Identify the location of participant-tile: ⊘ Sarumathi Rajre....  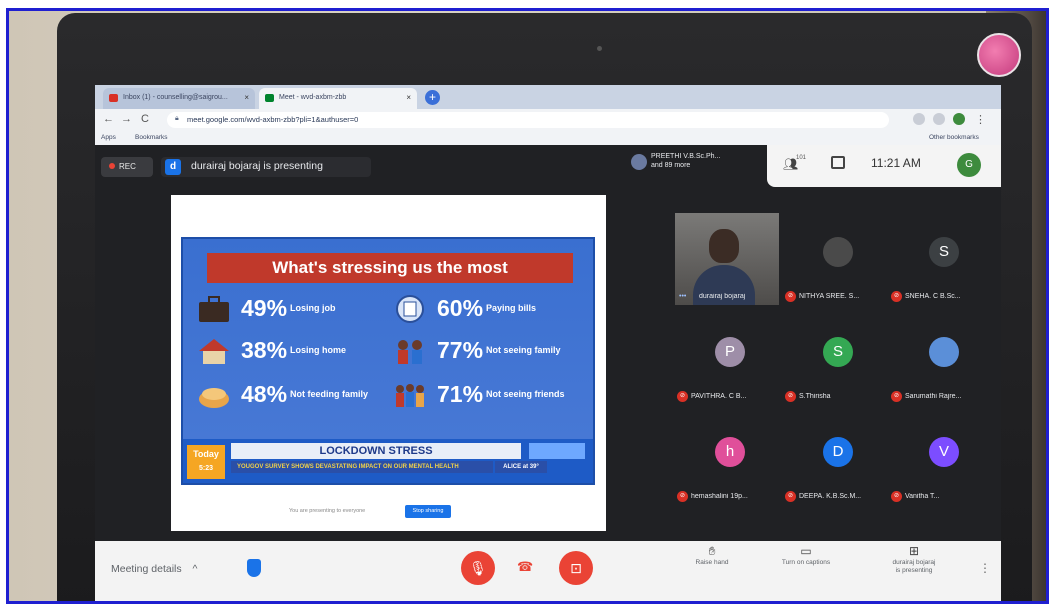
(942, 362).